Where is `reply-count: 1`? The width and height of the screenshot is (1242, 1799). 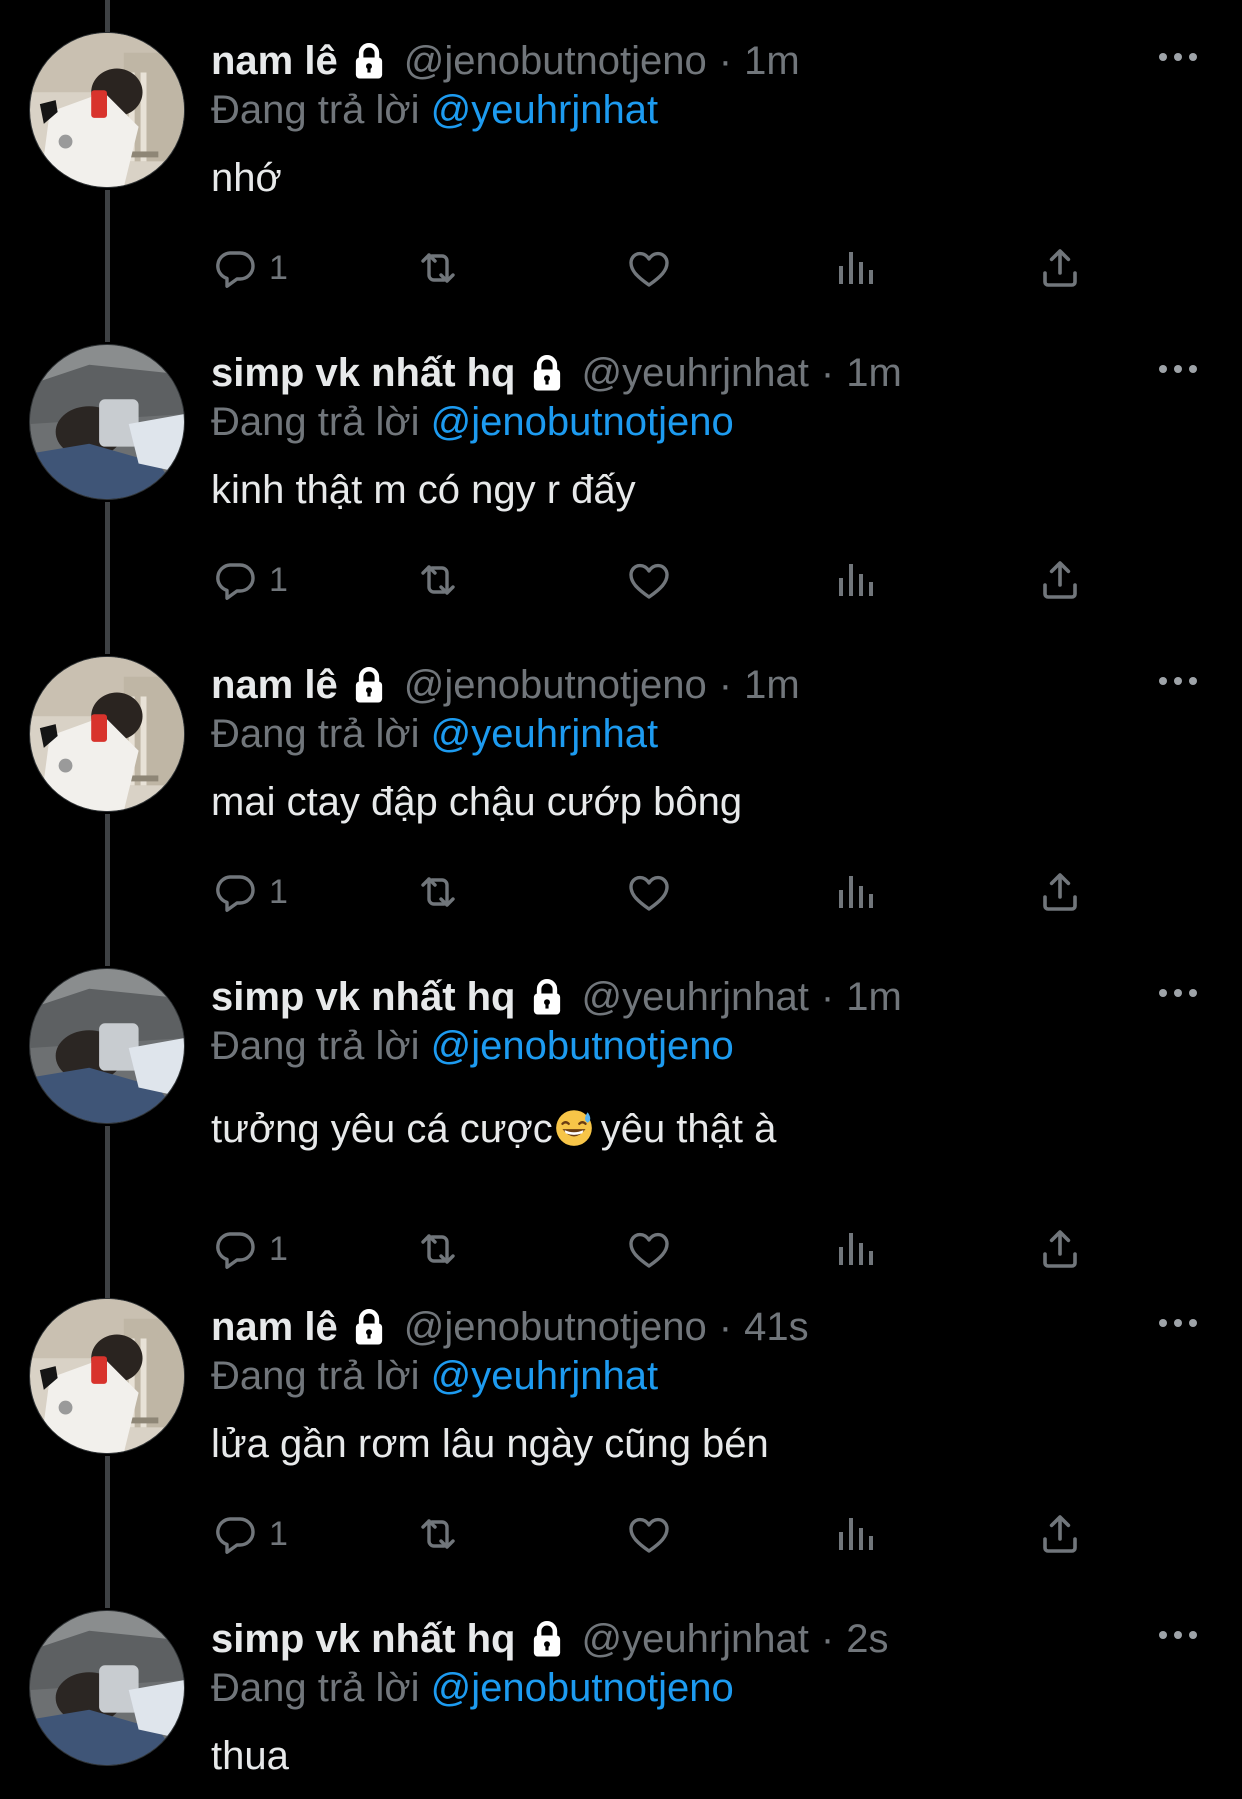
reply-count: 1 is located at coordinates (278, 267).